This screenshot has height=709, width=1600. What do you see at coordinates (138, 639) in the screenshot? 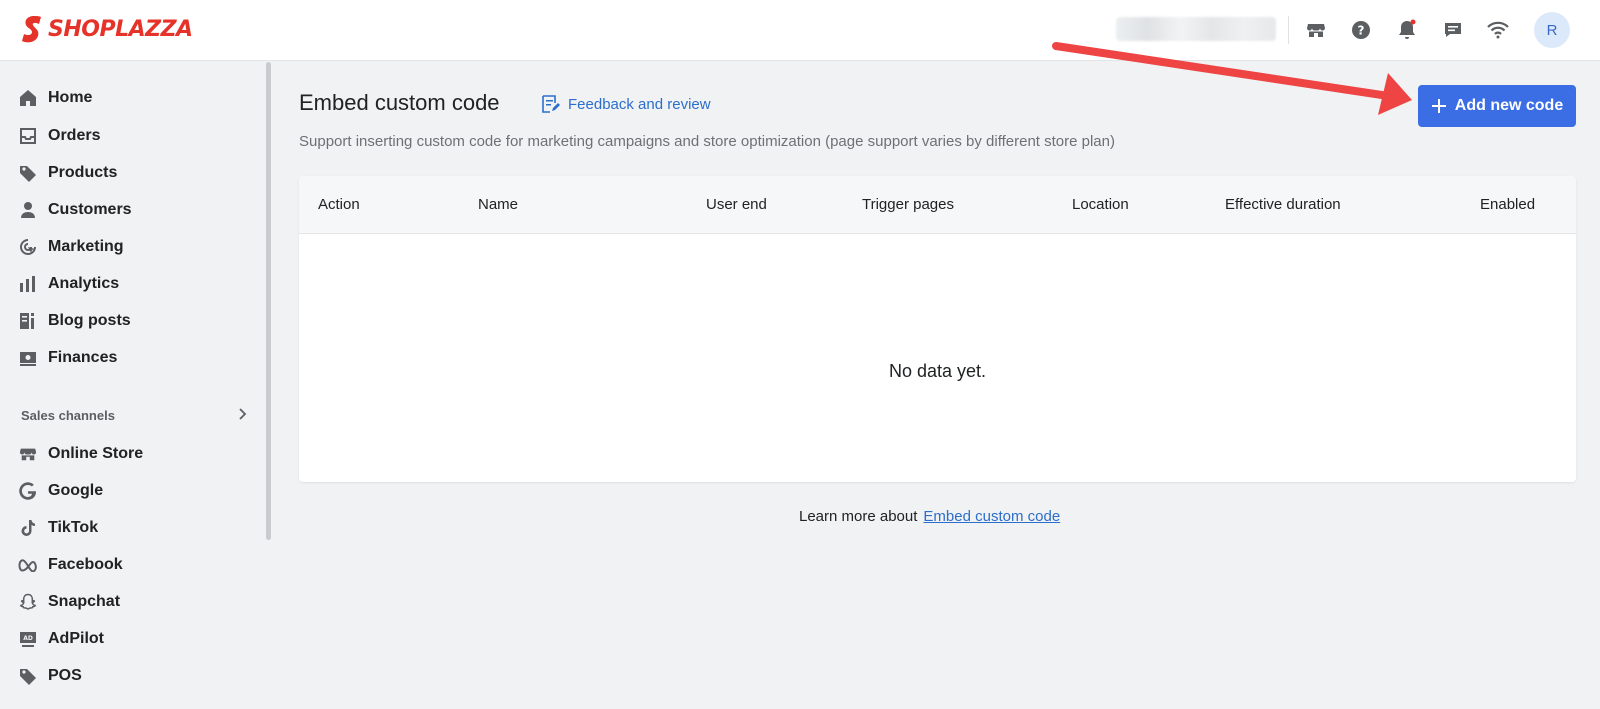
I see `sidebar-item-adpilot: AD AdPilot` at bounding box center [138, 639].